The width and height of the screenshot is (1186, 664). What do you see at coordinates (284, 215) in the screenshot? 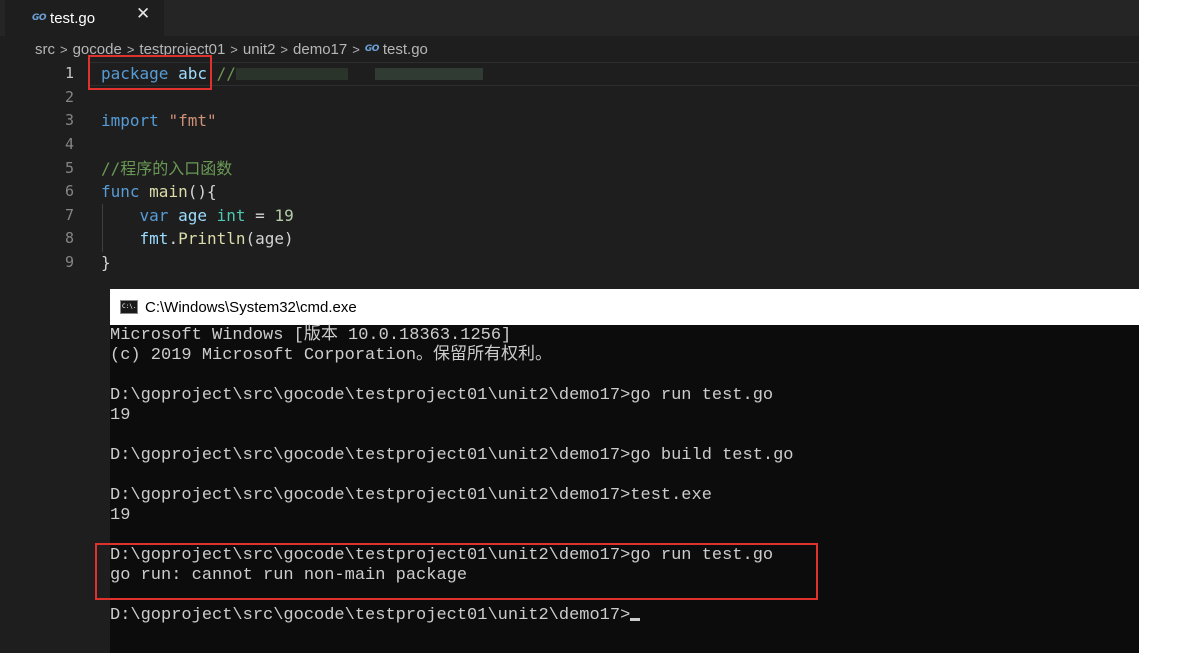
I see `number-literal: 19` at bounding box center [284, 215].